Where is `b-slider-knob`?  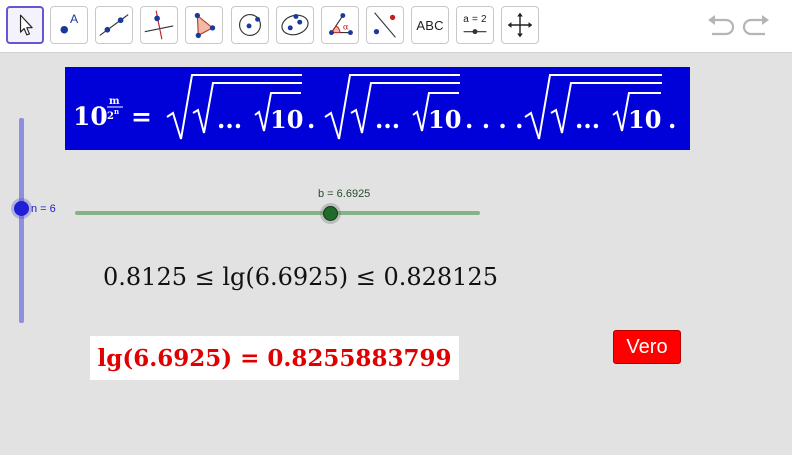
b-slider-knob is located at coordinates (330, 213).